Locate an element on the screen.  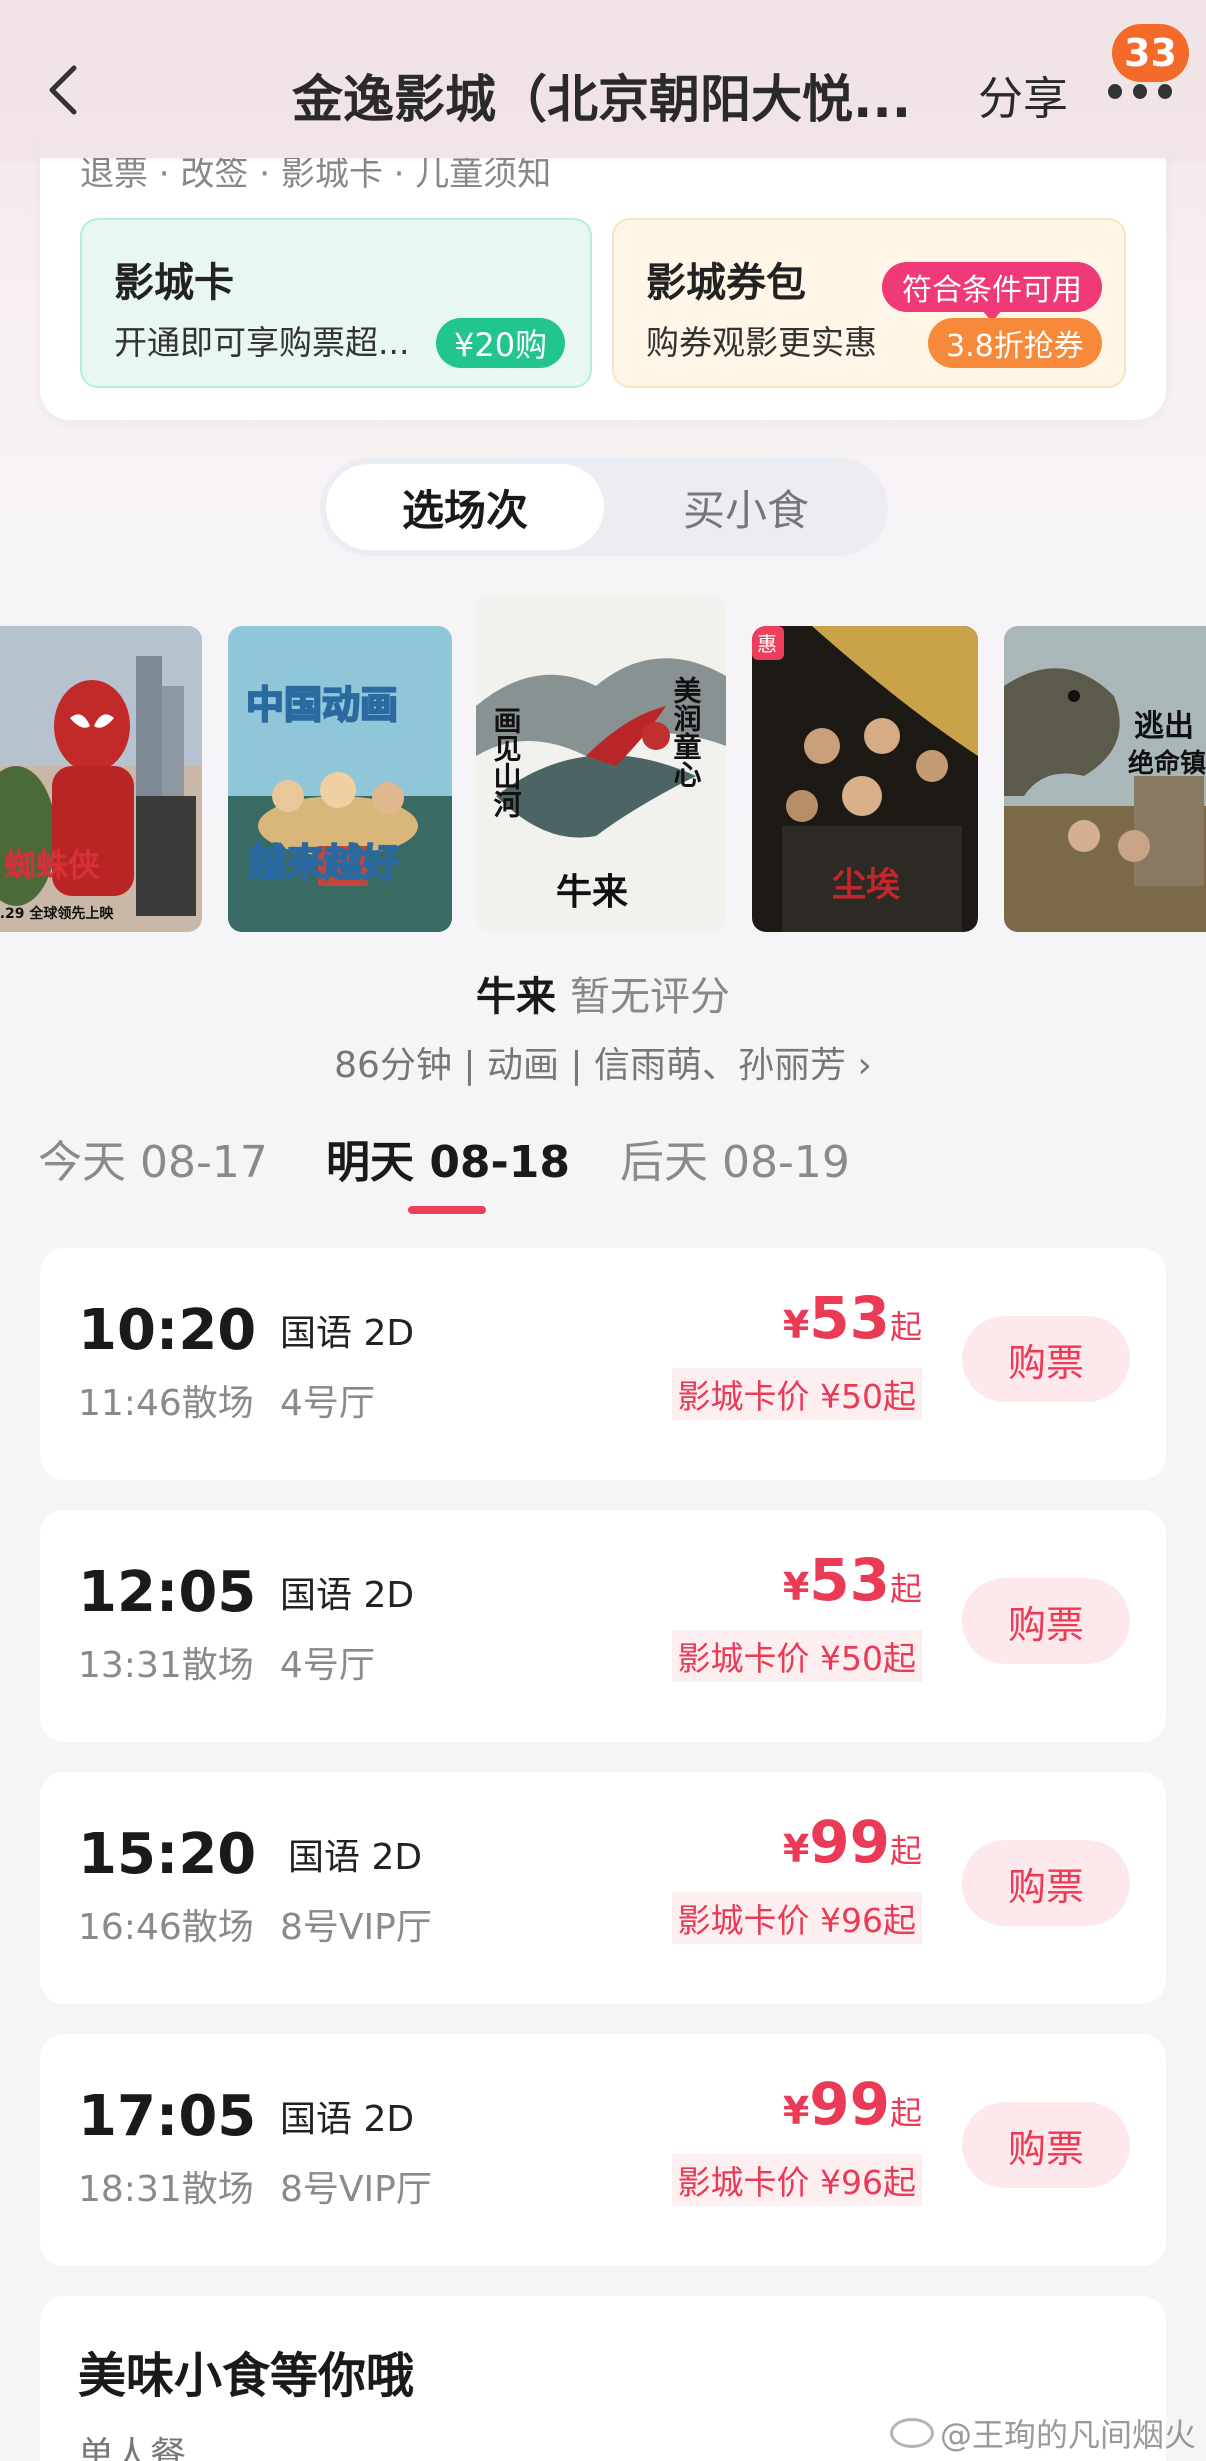
svg-text: 中国动画 is located at coordinates (322, 705).